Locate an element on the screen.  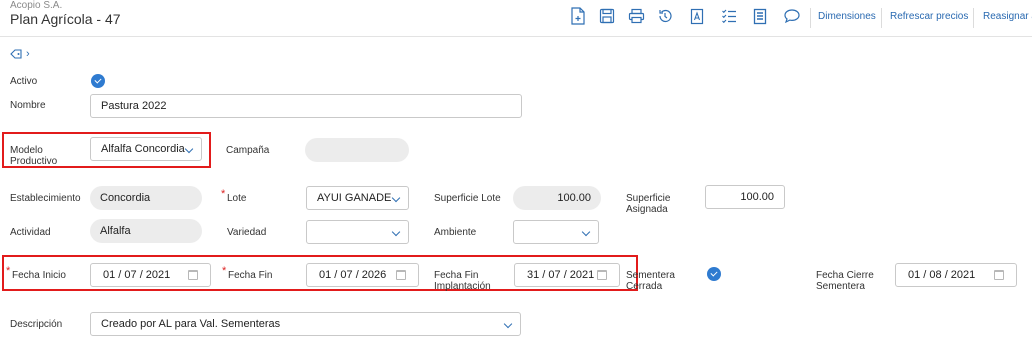
descripcion-label: Descripción is located at coordinates (36, 324).